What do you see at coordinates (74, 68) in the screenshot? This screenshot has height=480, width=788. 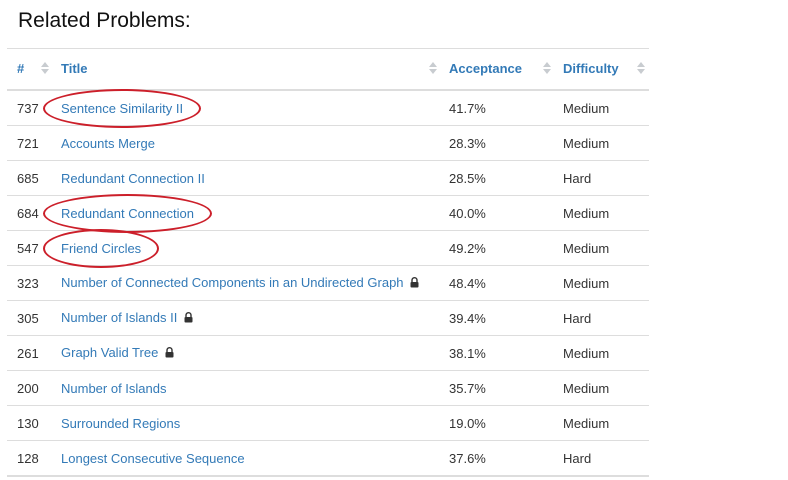 I see `column-header-title-label: Title` at bounding box center [74, 68].